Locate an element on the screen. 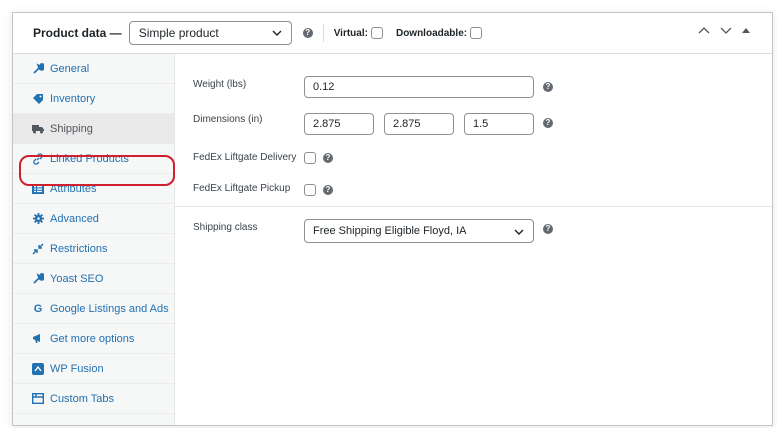  weight-input: 0.12 is located at coordinates (419, 87).